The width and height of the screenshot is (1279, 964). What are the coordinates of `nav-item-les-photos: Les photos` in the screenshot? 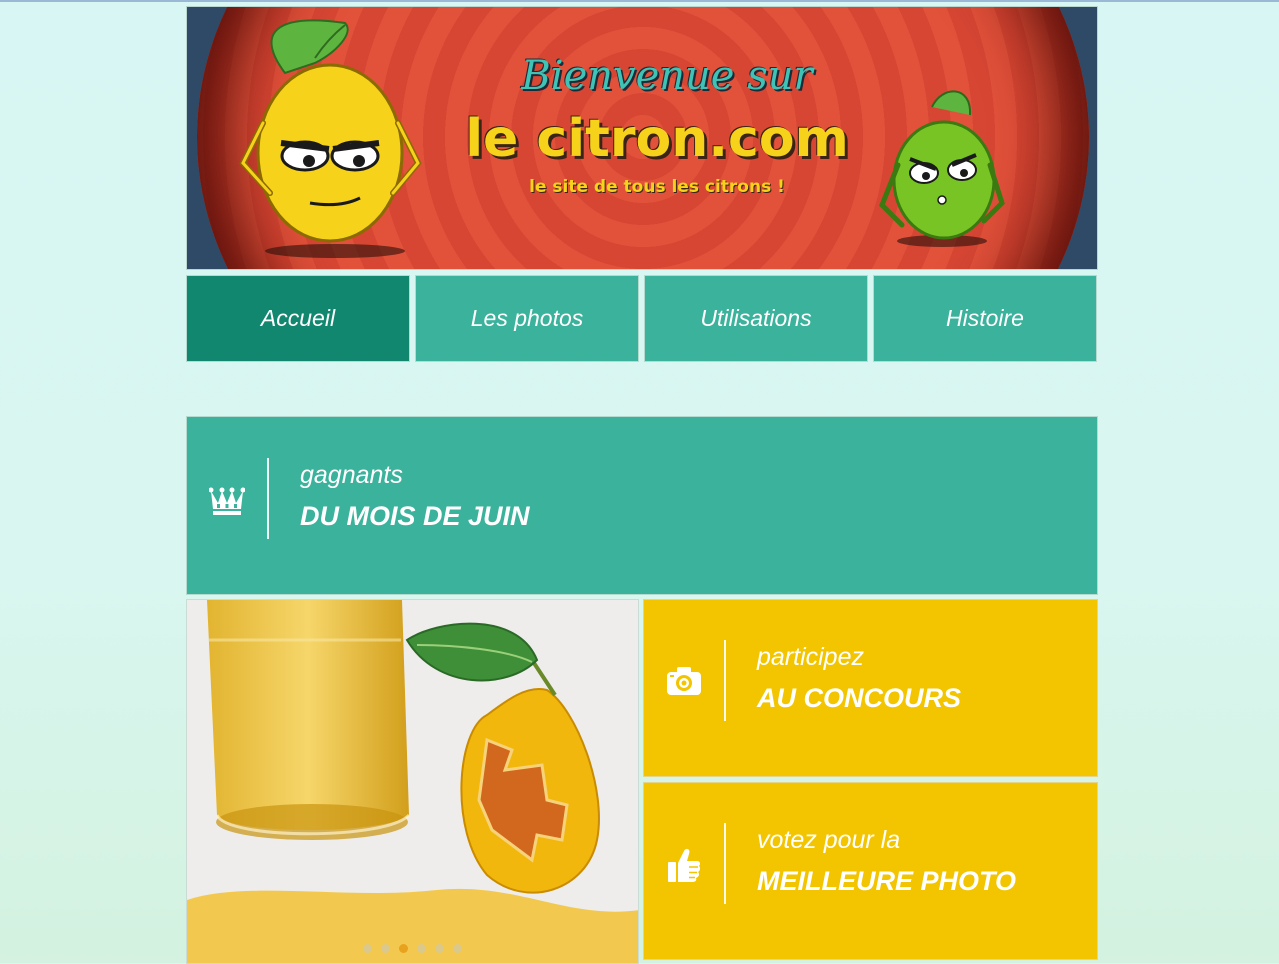 It's located at (527, 318).